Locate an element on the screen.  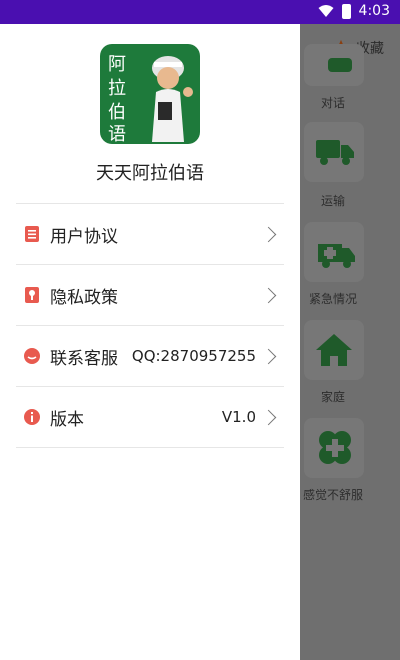
customer-service-qq: QQ:2870957255 is located at coordinates (193, 356).